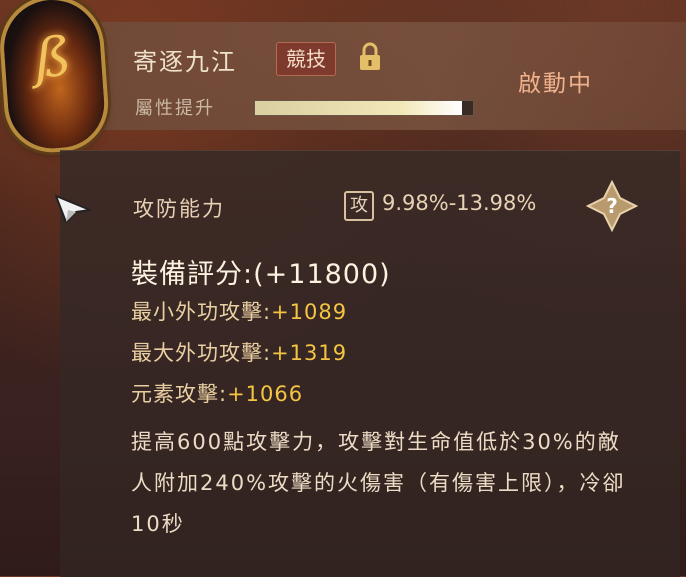  What do you see at coordinates (306, 59) in the screenshot?
I see `skill-tag-badge: 競技` at bounding box center [306, 59].